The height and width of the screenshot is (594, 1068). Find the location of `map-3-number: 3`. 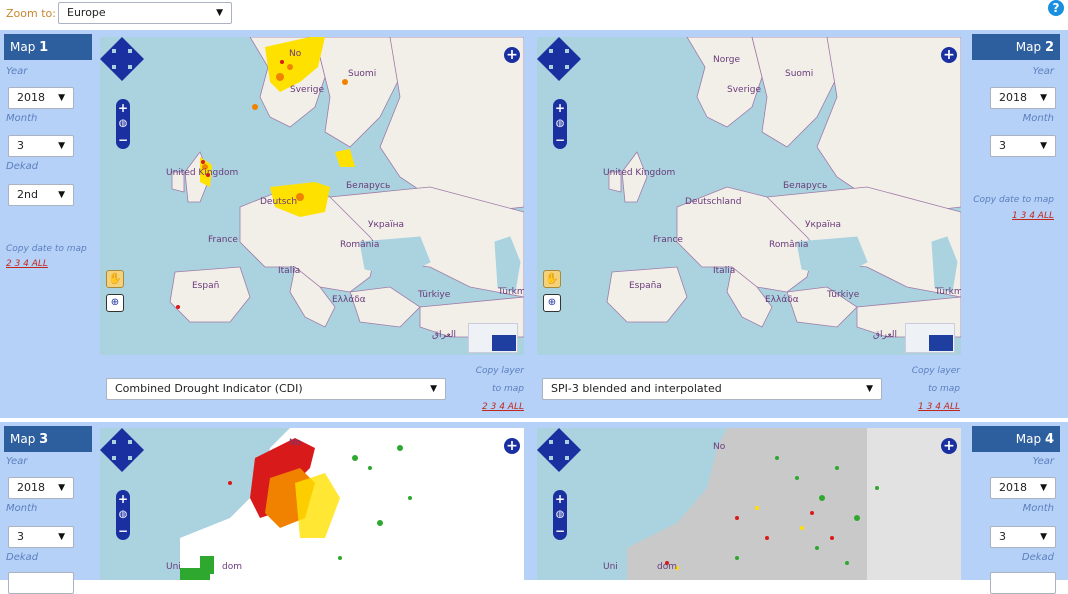

map-3-number: 3 is located at coordinates (44, 439).